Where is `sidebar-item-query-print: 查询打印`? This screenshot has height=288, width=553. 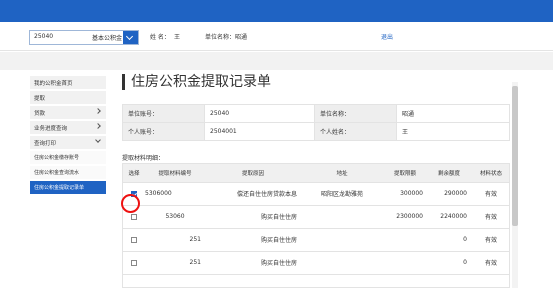
sidebar-item-query-print: 查询打印 is located at coordinates (68, 142).